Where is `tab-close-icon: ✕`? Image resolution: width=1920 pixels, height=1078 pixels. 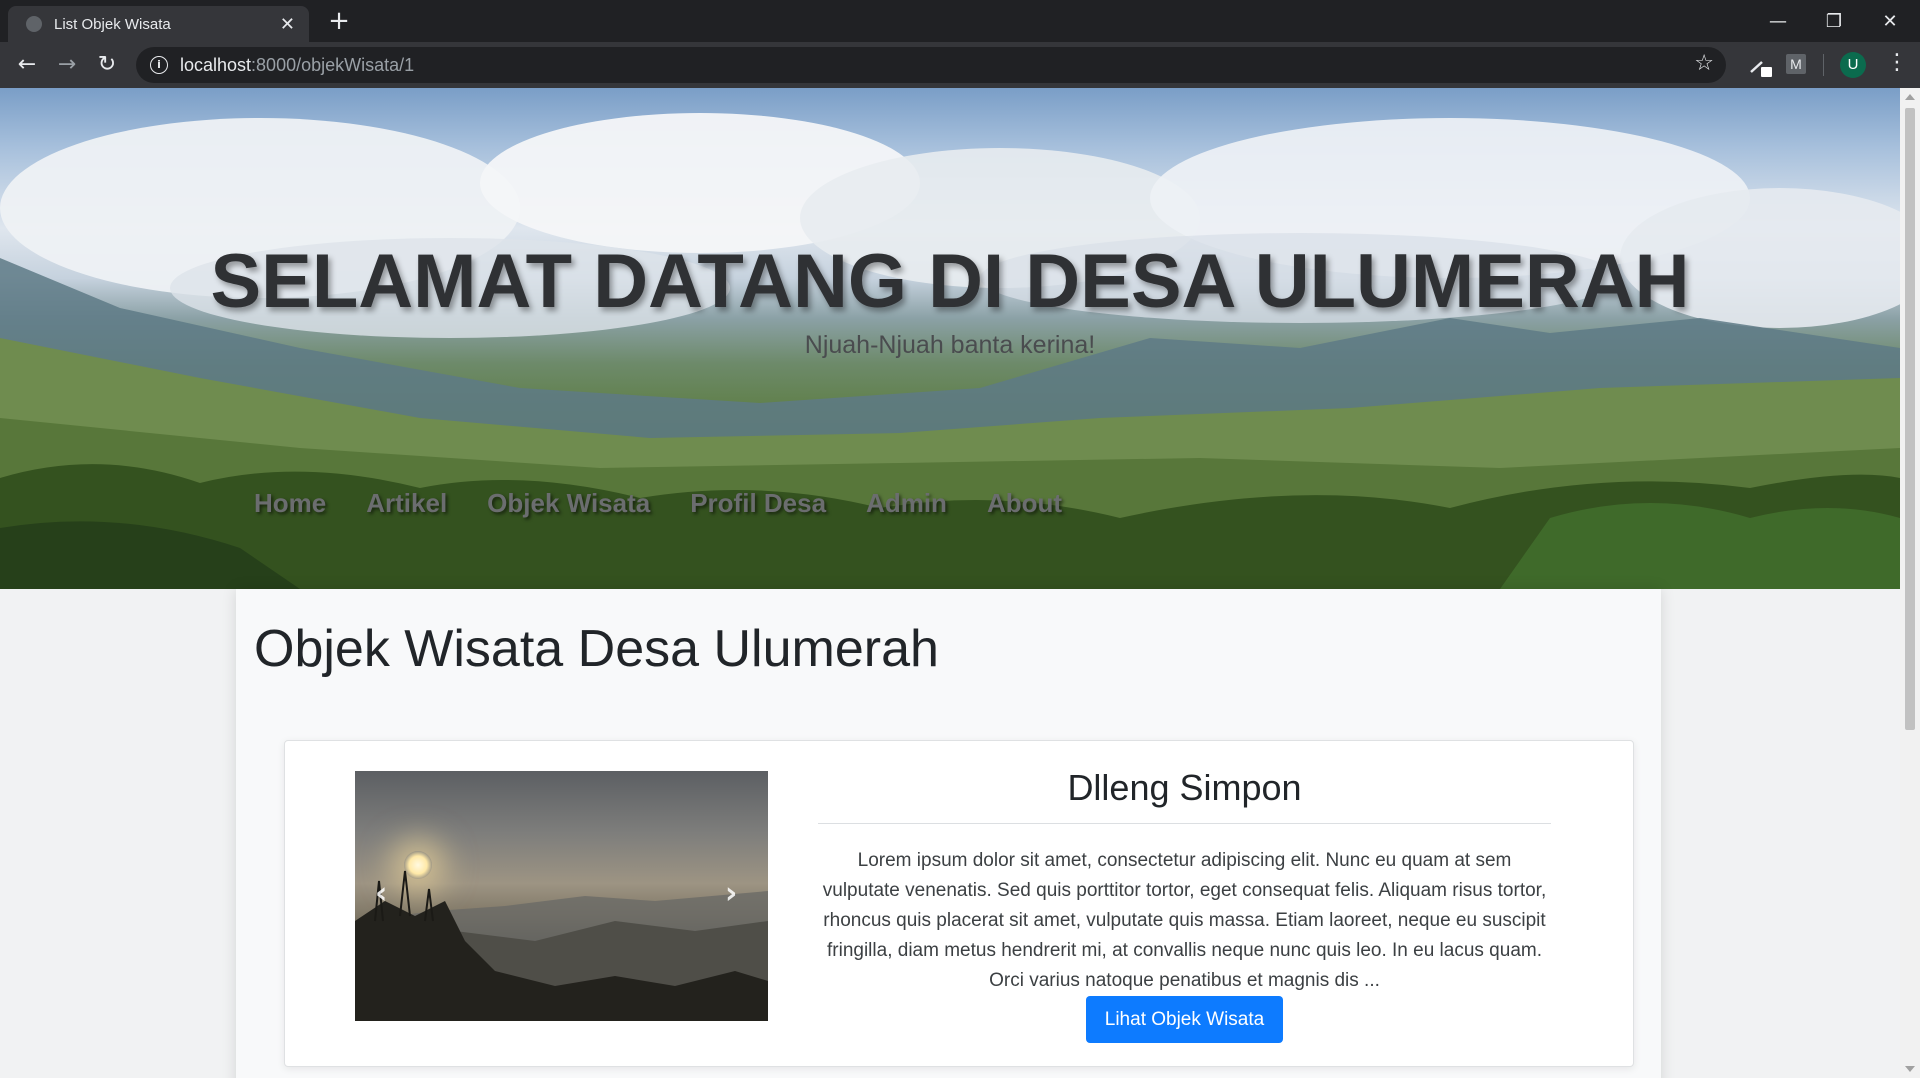 tab-close-icon: ✕ is located at coordinates (287, 24).